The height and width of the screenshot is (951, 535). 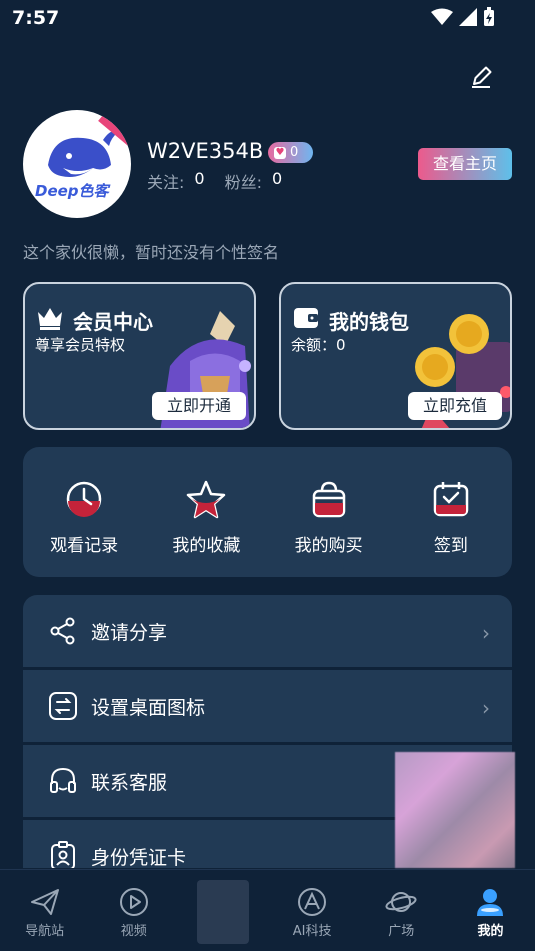 I want to click on follow-label: 关注:, so click(x=165, y=181).